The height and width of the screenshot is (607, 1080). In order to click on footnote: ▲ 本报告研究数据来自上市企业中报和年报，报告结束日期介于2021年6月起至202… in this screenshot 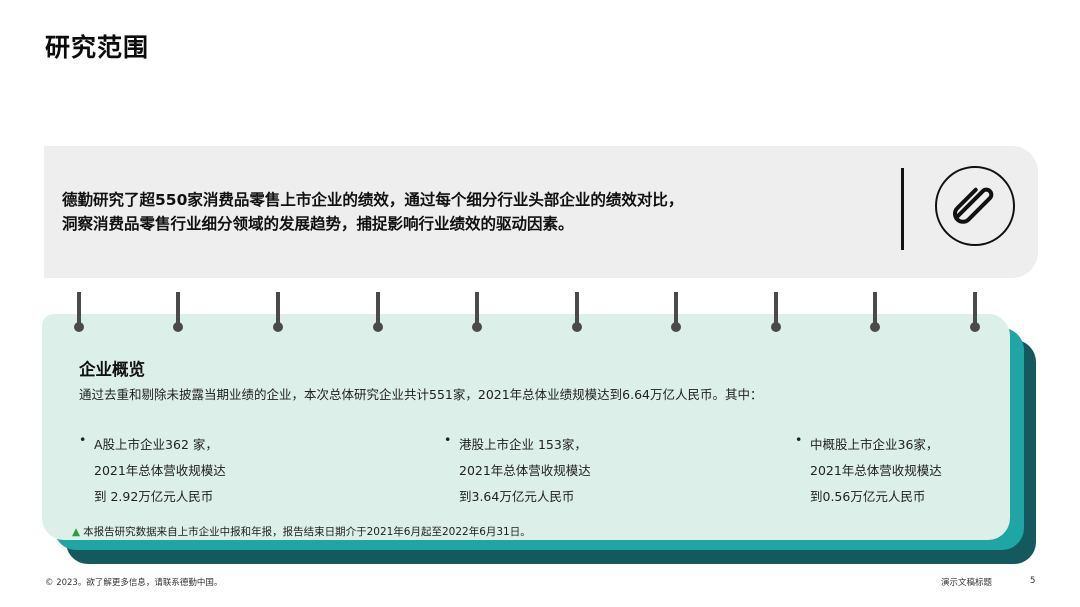, I will do `click(301, 531)`.